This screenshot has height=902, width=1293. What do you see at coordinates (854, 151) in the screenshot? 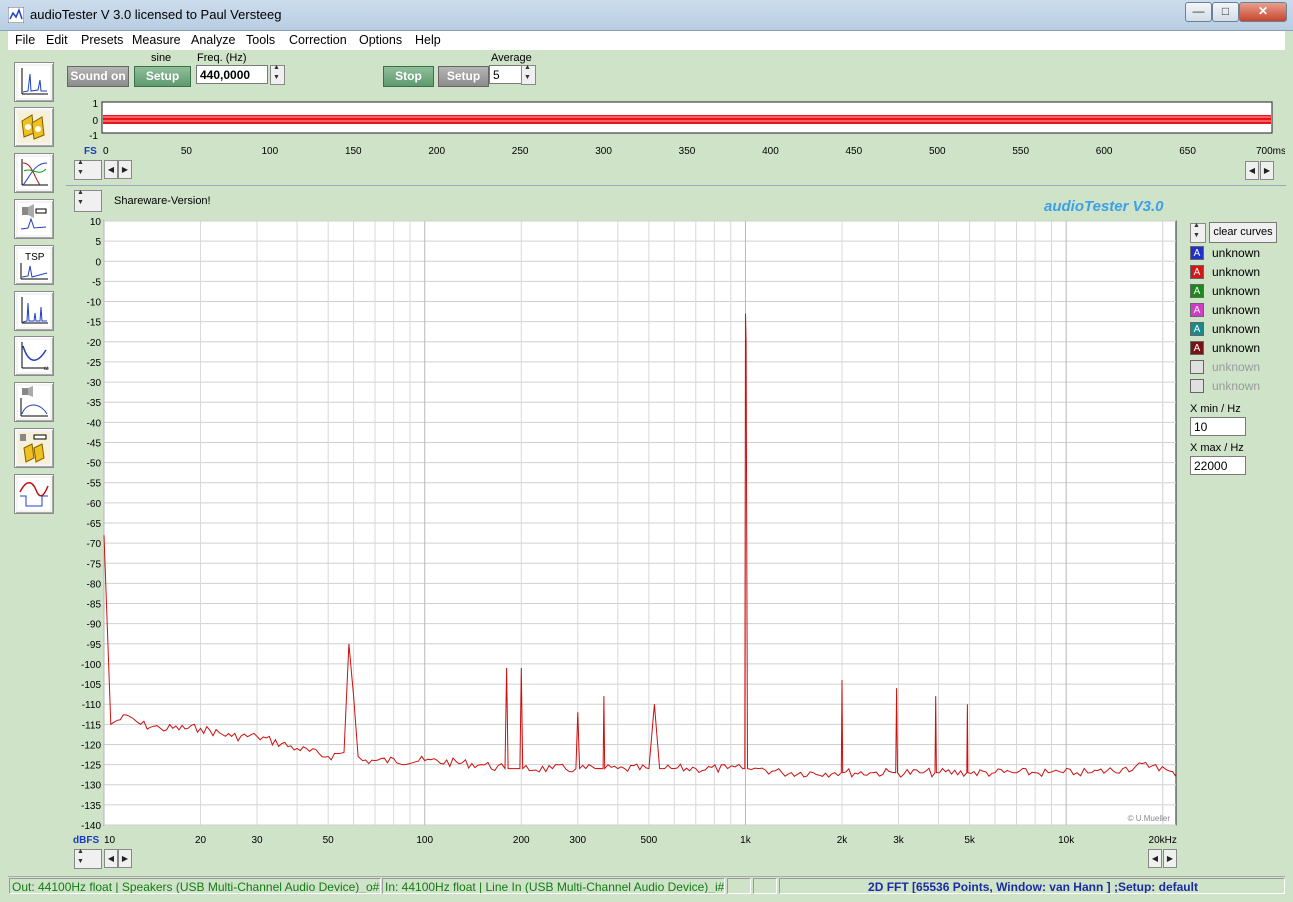
I see `scope-x-tick: 450` at bounding box center [854, 151].